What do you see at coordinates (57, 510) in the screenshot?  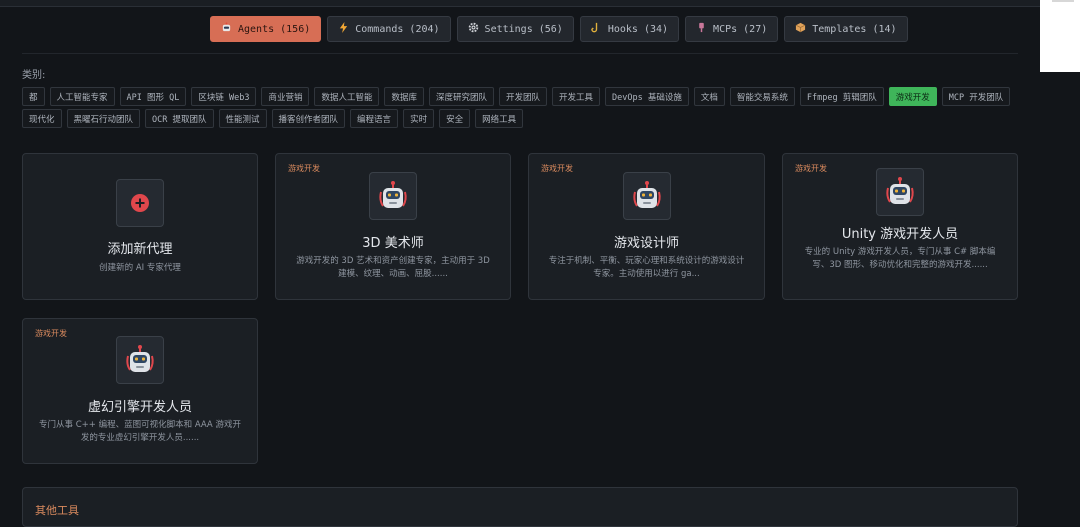 I see `section-heading: 其他工具` at bounding box center [57, 510].